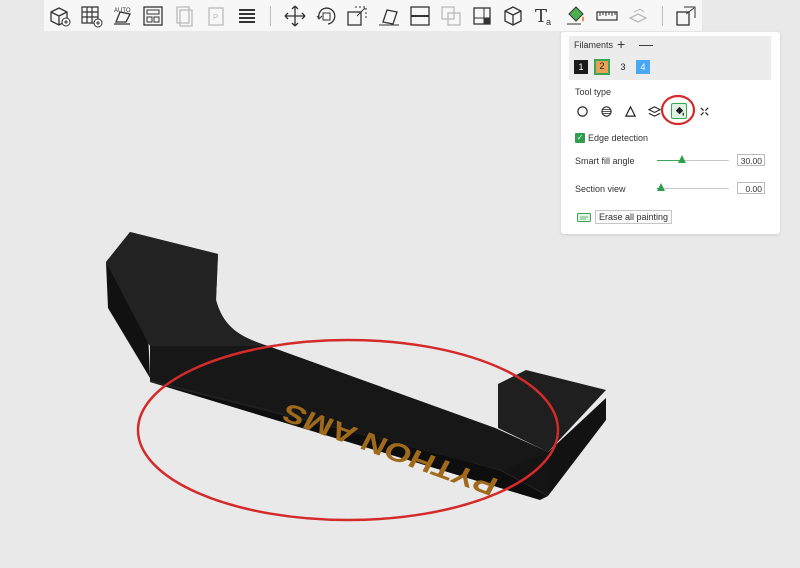 Image resolution: width=800 pixels, height=568 pixels. What do you see at coordinates (686, 16) in the screenshot?
I see `view-icon` at bounding box center [686, 16].